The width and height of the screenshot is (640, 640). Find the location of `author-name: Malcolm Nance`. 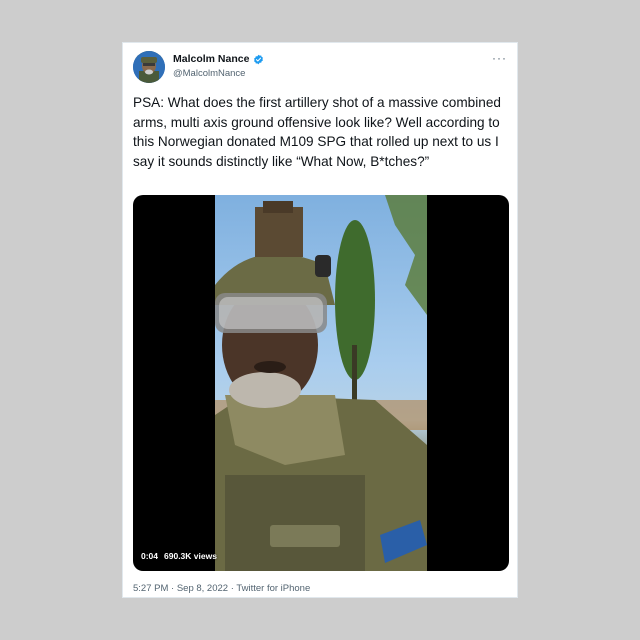

author-name: Malcolm Nance is located at coordinates (211, 59).